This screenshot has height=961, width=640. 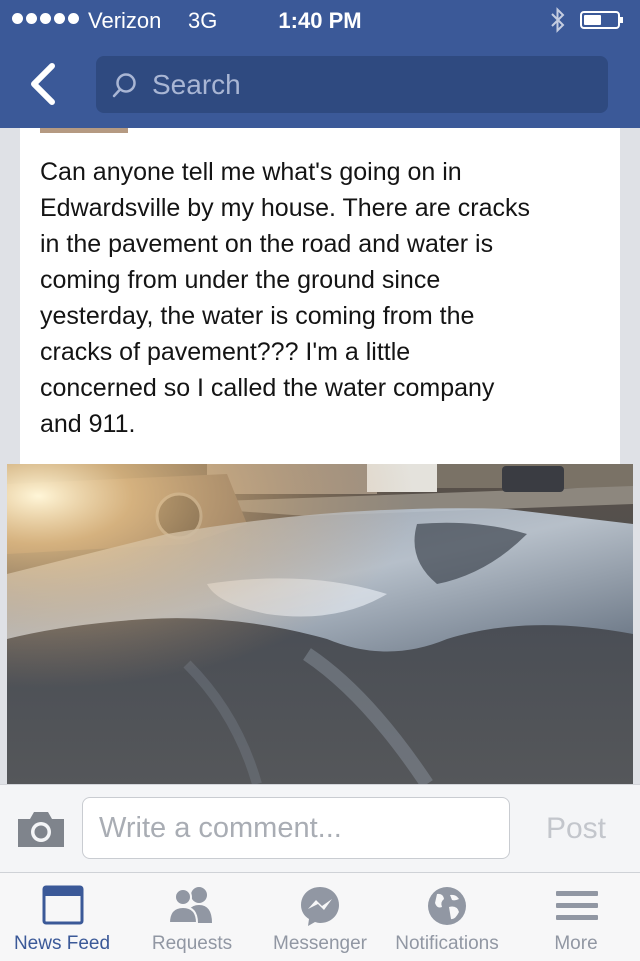 I want to click on tab-label: Requests, so click(x=192, y=943).